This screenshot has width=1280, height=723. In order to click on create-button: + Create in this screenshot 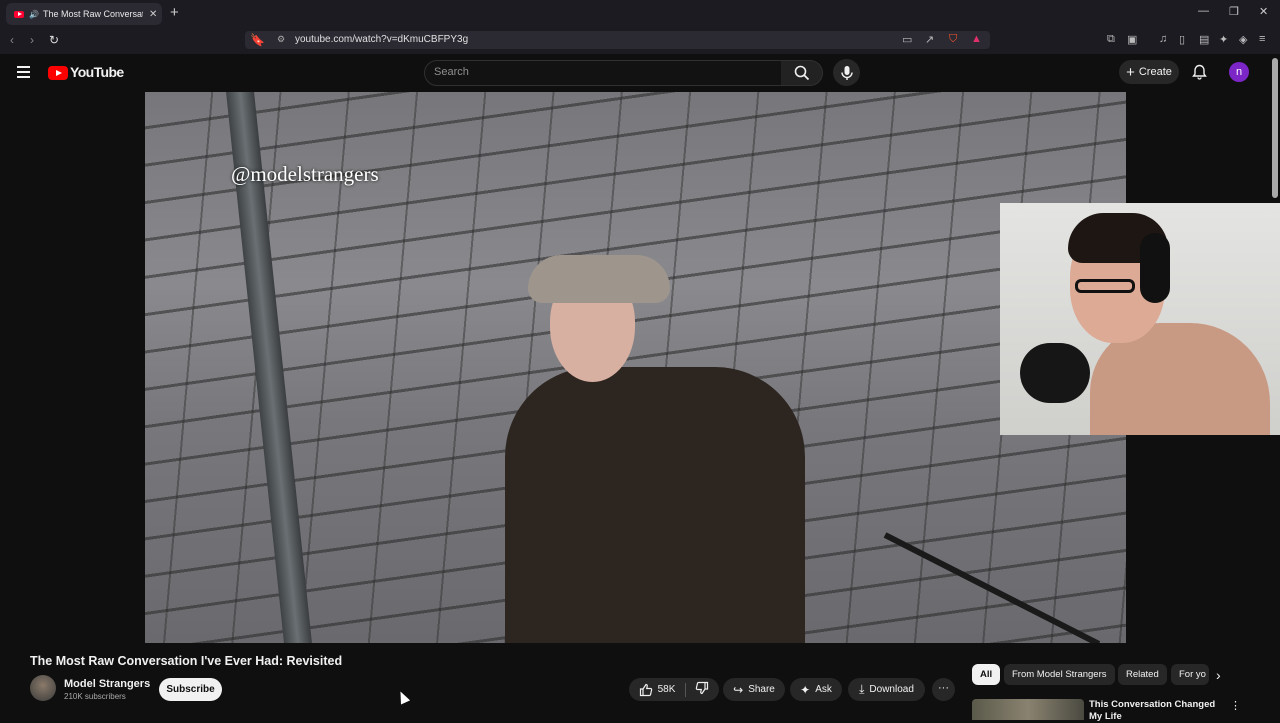, I will do `click(1149, 72)`.